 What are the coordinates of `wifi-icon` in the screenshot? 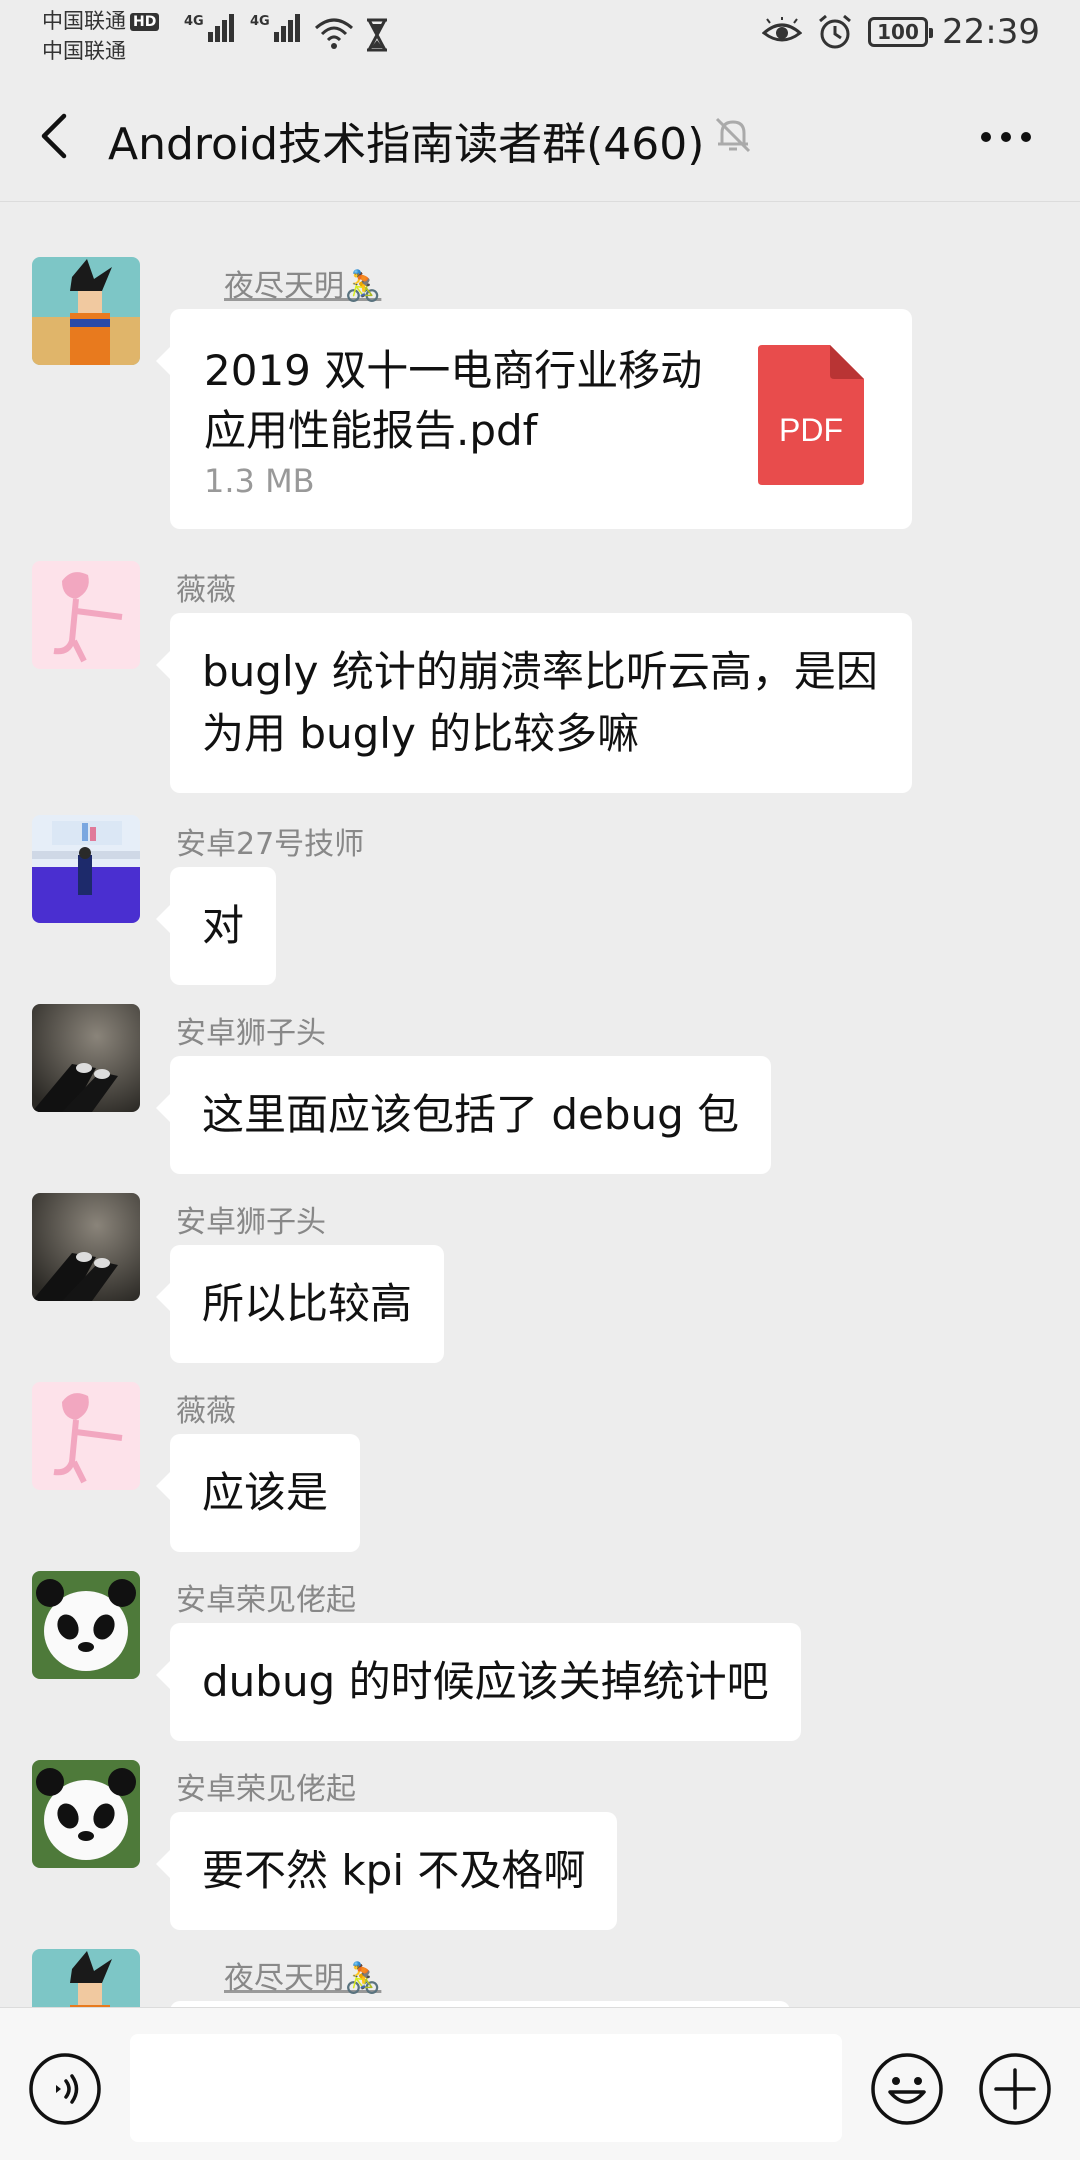 It's located at (334, 33).